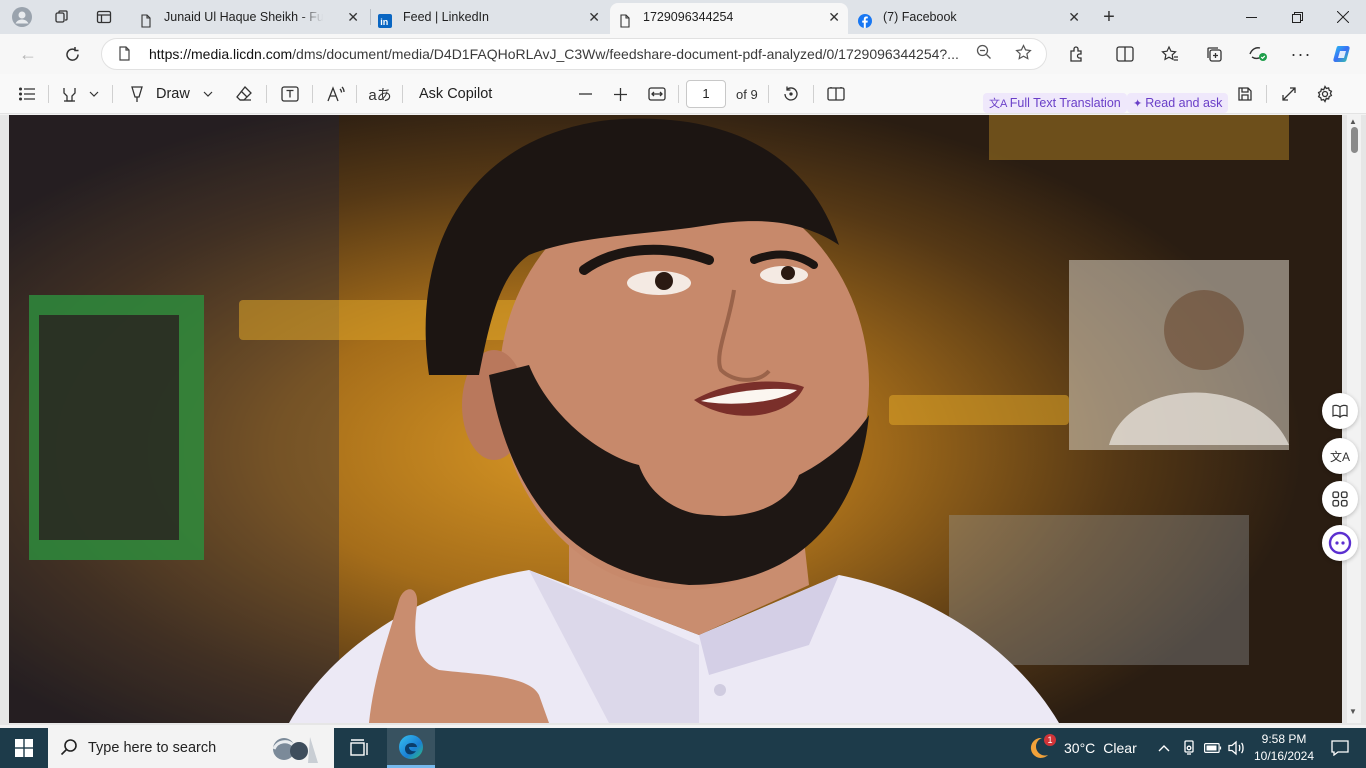 This screenshot has width=1366, height=768. What do you see at coordinates (1343, 17) in the screenshot?
I see `close-window-icon` at bounding box center [1343, 17].